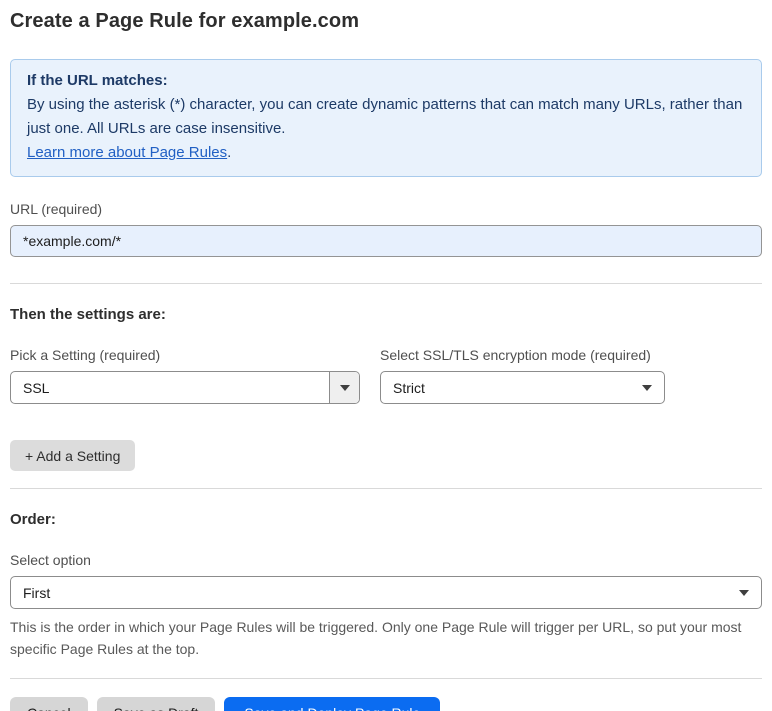  I want to click on page-title: Create a Page Rule for example.com, so click(185, 21).